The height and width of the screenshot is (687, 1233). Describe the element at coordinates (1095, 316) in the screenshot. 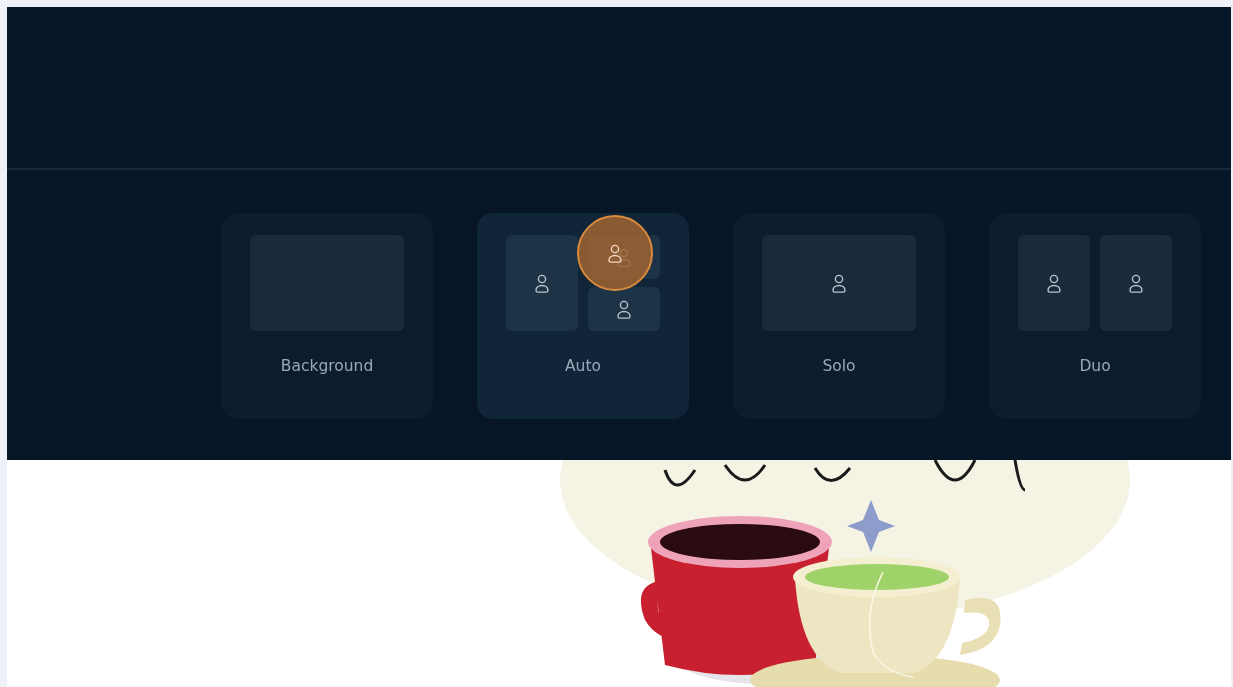

I see `layout-option: Duo` at that location.